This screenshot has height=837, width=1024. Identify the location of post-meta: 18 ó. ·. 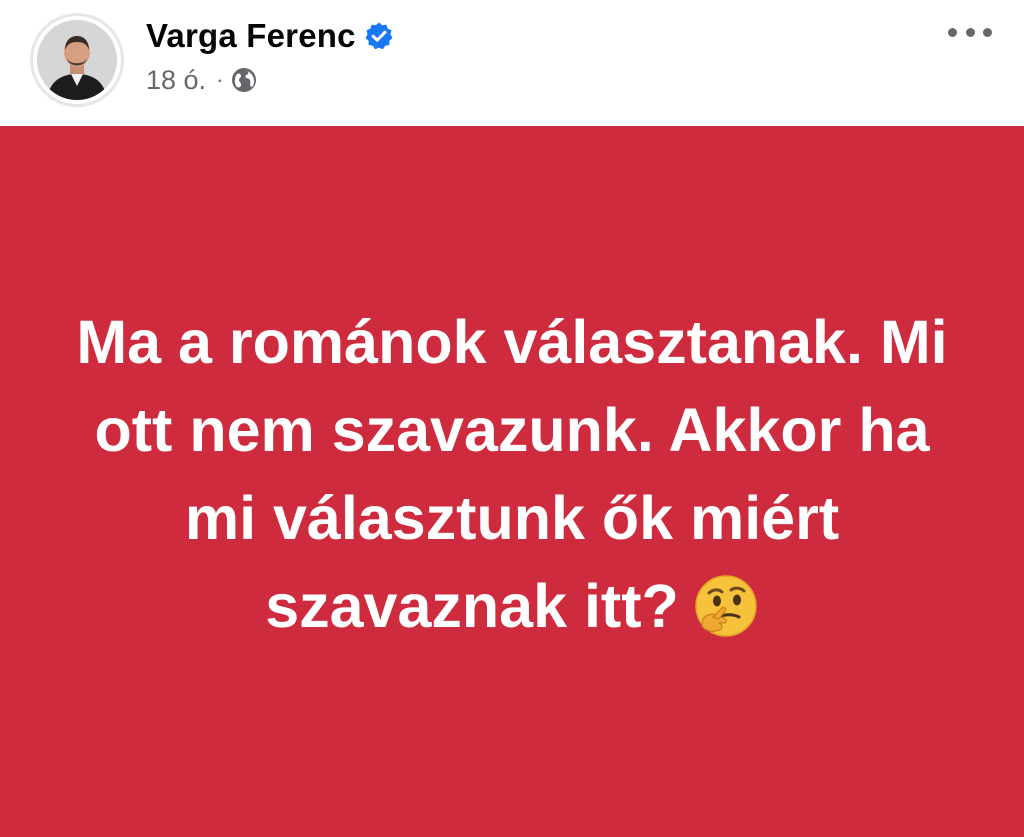
(201, 80).